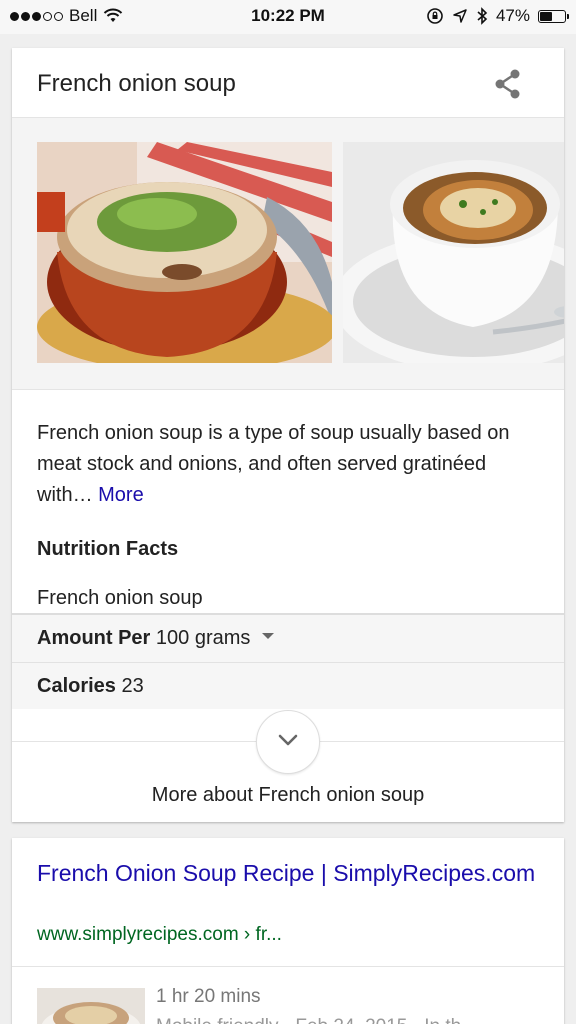 Image resolution: width=576 pixels, height=1024 pixels. Describe the element at coordinates (203, 638) in the screenshot. I see `serving-size-value: 100 grams` at that location.